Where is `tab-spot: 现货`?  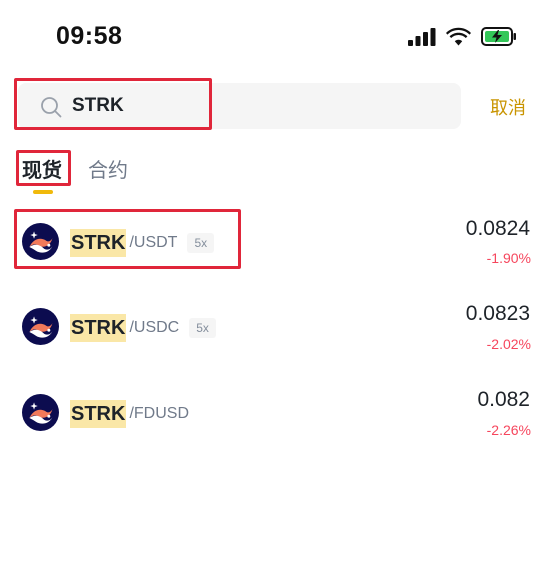 tab-spot: 现货 is located at coordinates (42, 168).